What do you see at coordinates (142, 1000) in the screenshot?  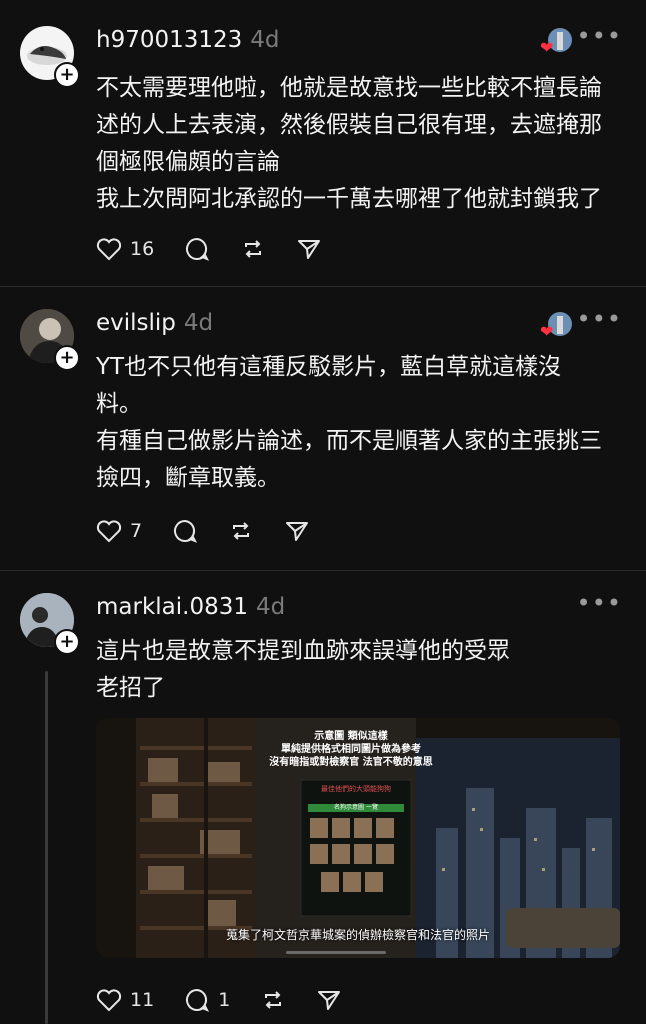 I see `like-count: 11` at bounding box center [142, 1000].